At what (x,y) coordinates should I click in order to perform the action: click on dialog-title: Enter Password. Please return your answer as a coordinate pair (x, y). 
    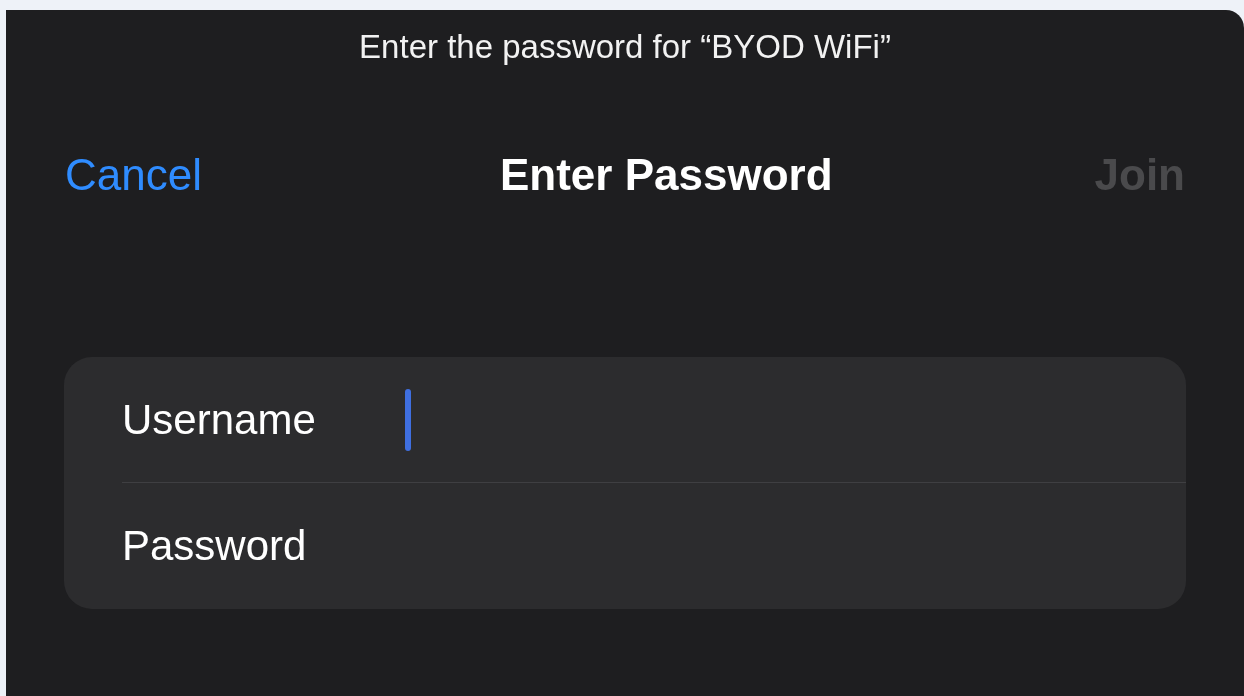
    Looking at the image, I should click on (666, 175).